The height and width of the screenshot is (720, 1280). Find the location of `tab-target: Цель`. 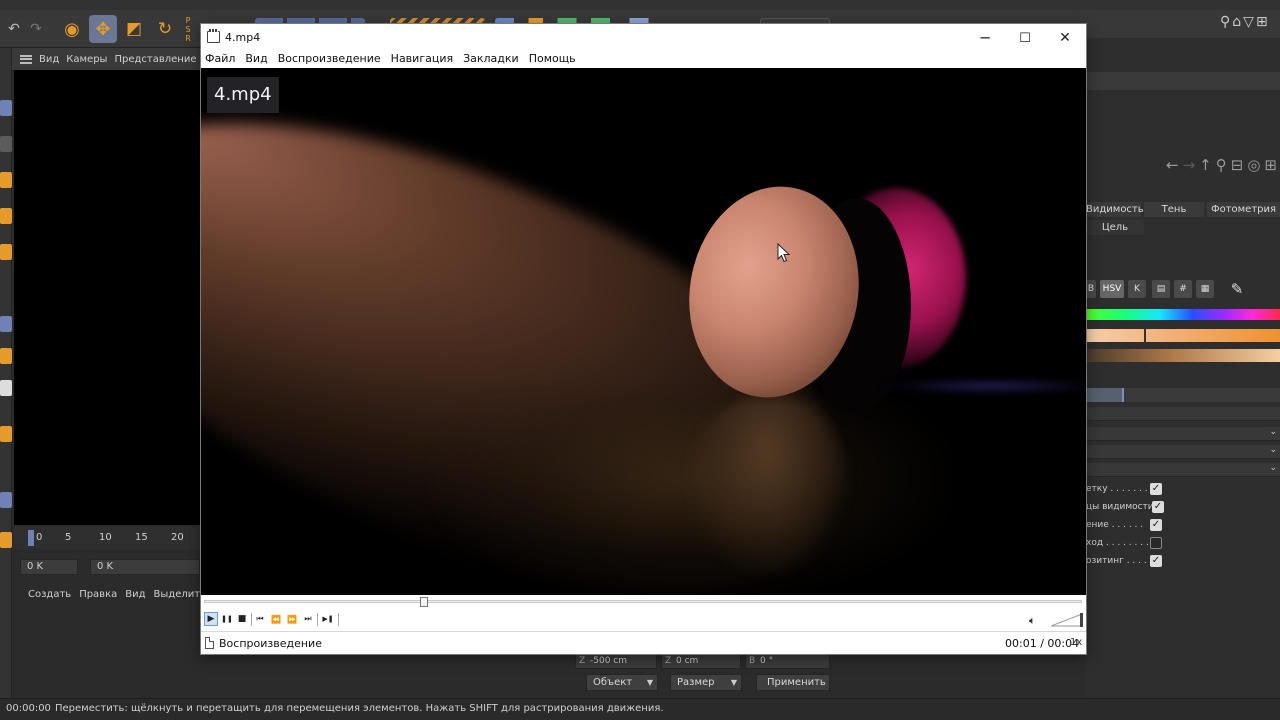

tab-target: Цель is located at coordinates (1115, 227).